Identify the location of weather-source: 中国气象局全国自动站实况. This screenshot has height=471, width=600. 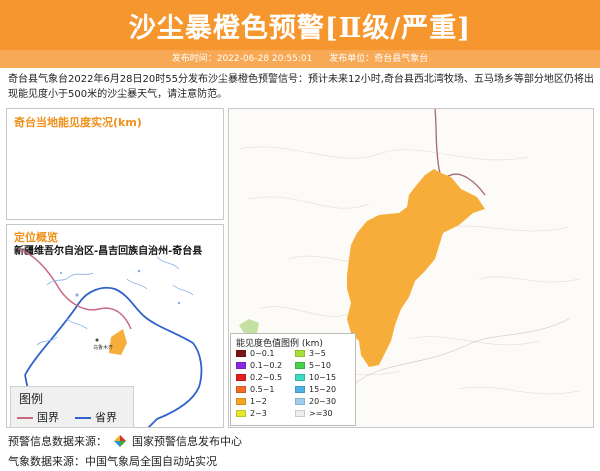
(151, 461).